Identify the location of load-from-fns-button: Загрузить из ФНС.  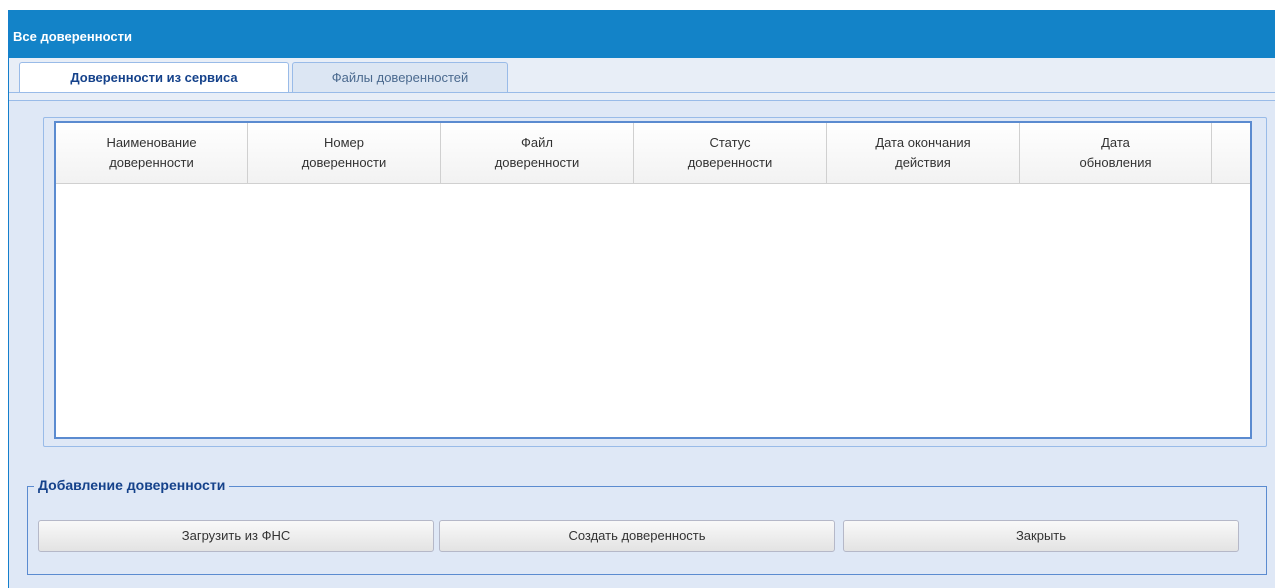
(236, 536).